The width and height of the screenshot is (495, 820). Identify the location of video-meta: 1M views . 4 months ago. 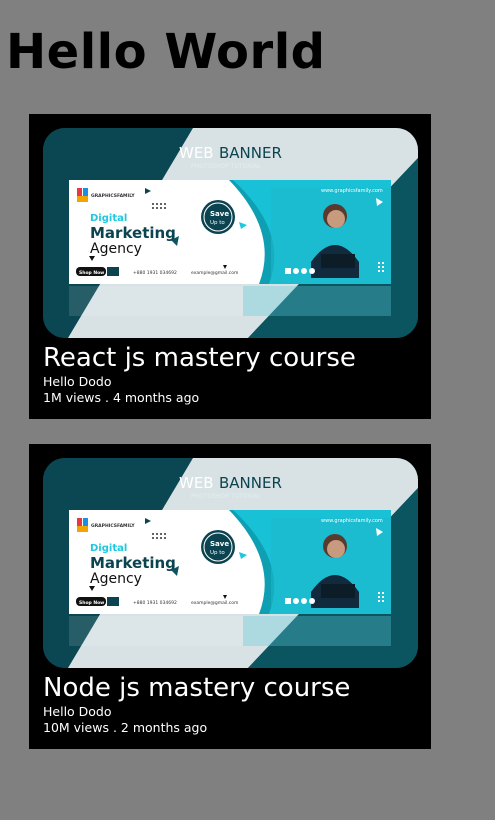
(121, 397).